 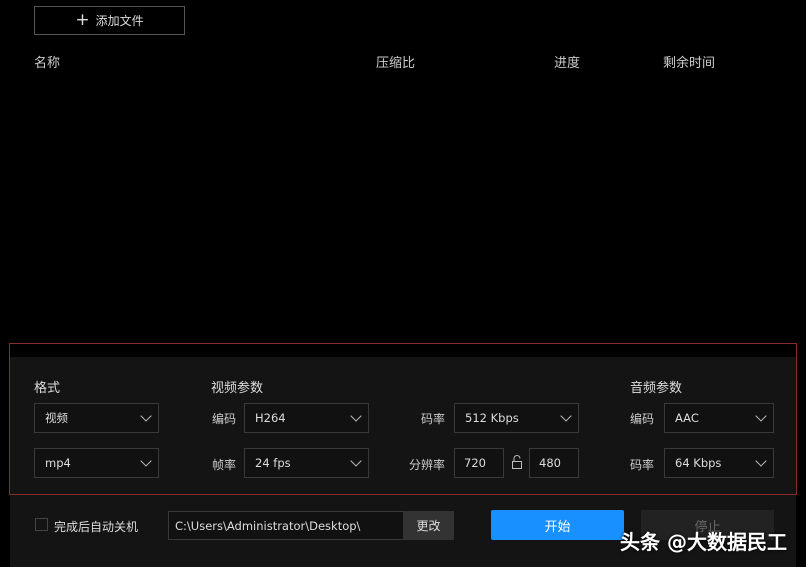 What do you see at coordinates (223, 419) in the screenshot?
I see `video-codec-label: 编码` at bounding box center [223, 419].